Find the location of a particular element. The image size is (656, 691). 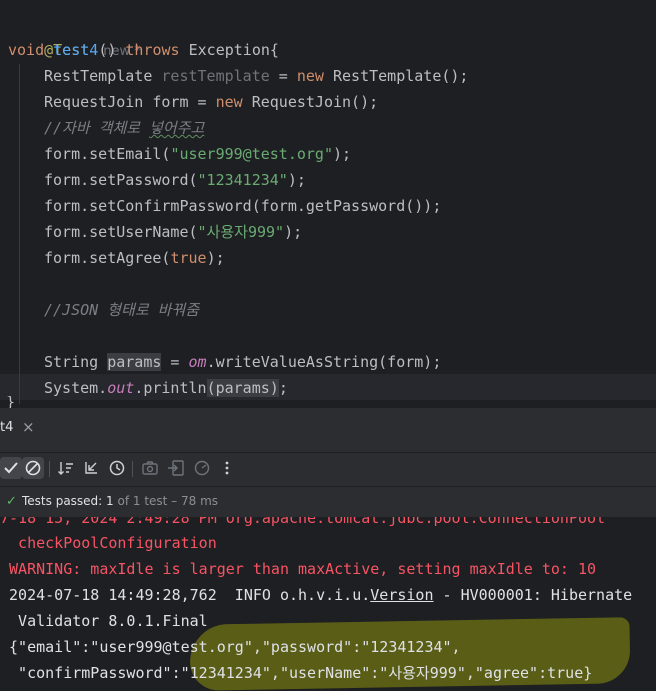

brace: } is located at coordinates (11, 402).